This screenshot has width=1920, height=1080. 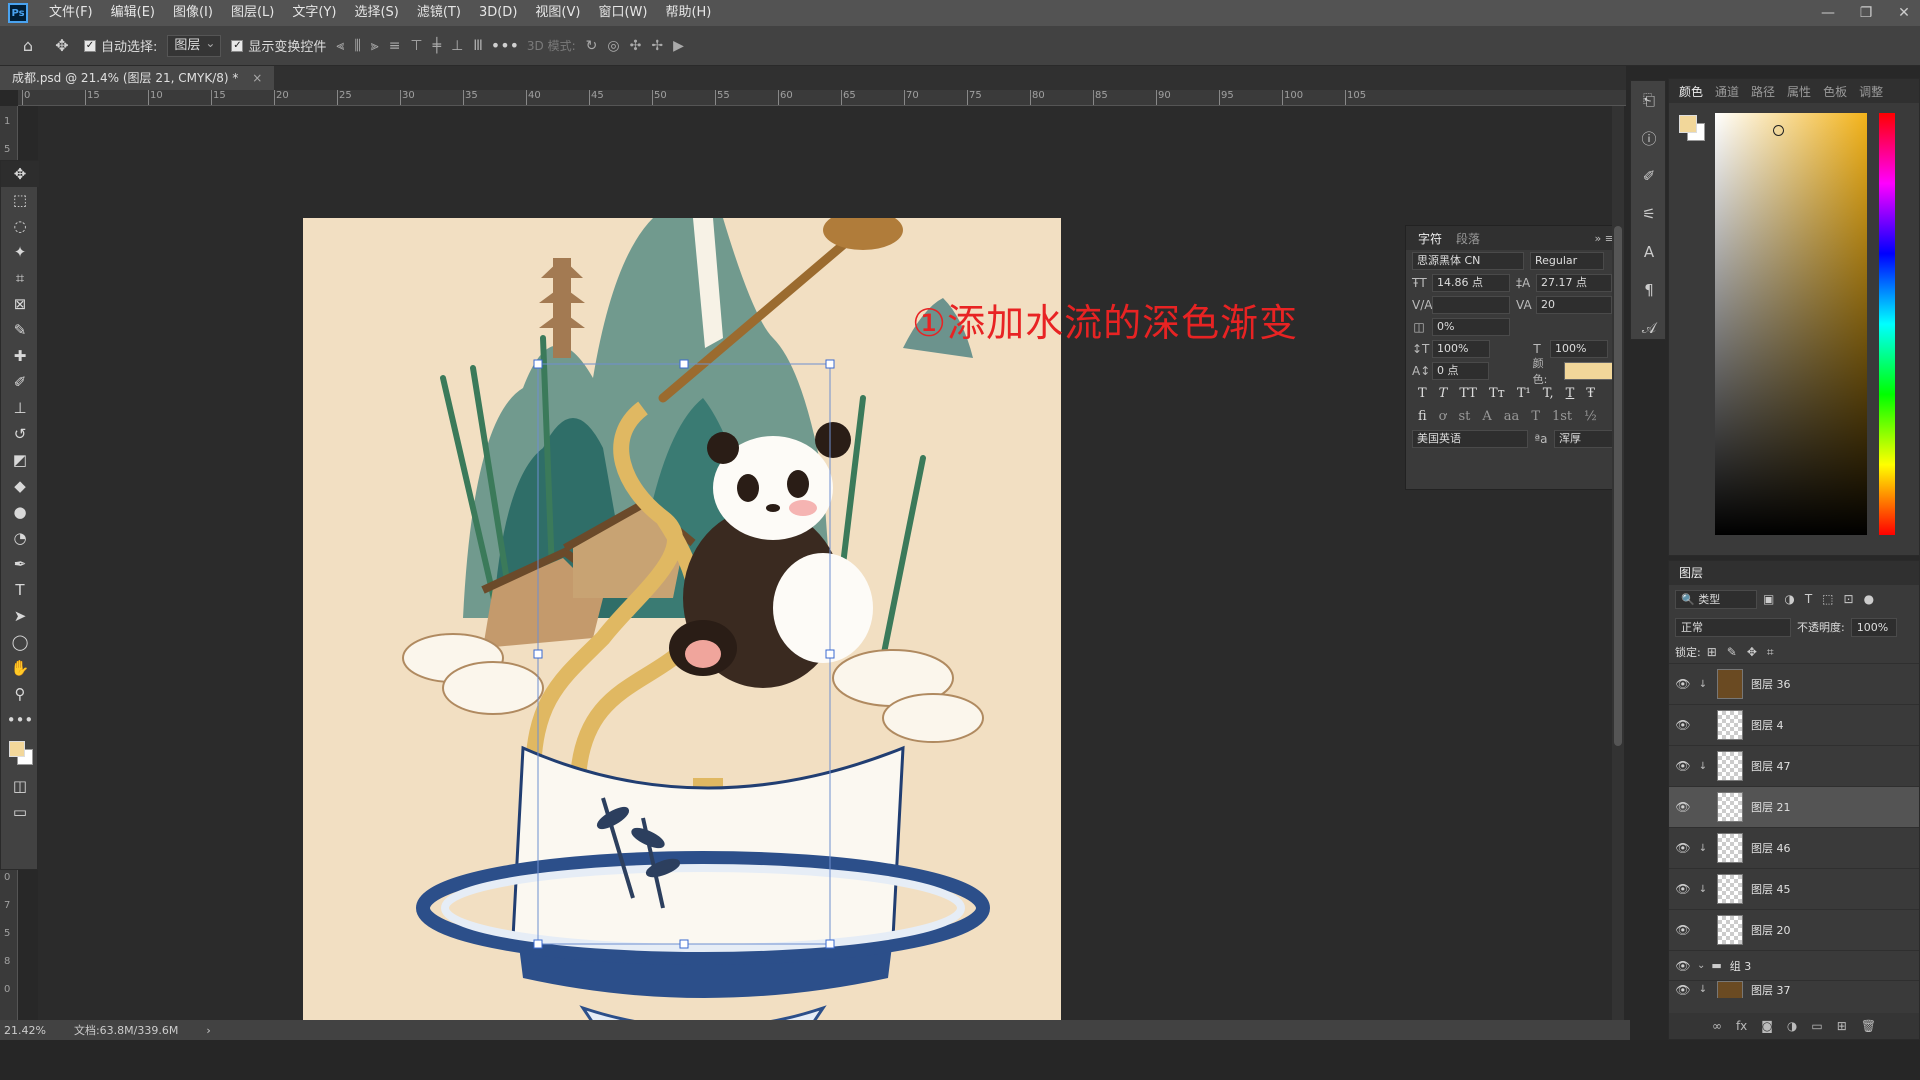 What do you see at coordinates (133, 13) in the screenshot?
I see `menu-edit: 编辑(E)` at bounding box center [133, 13].